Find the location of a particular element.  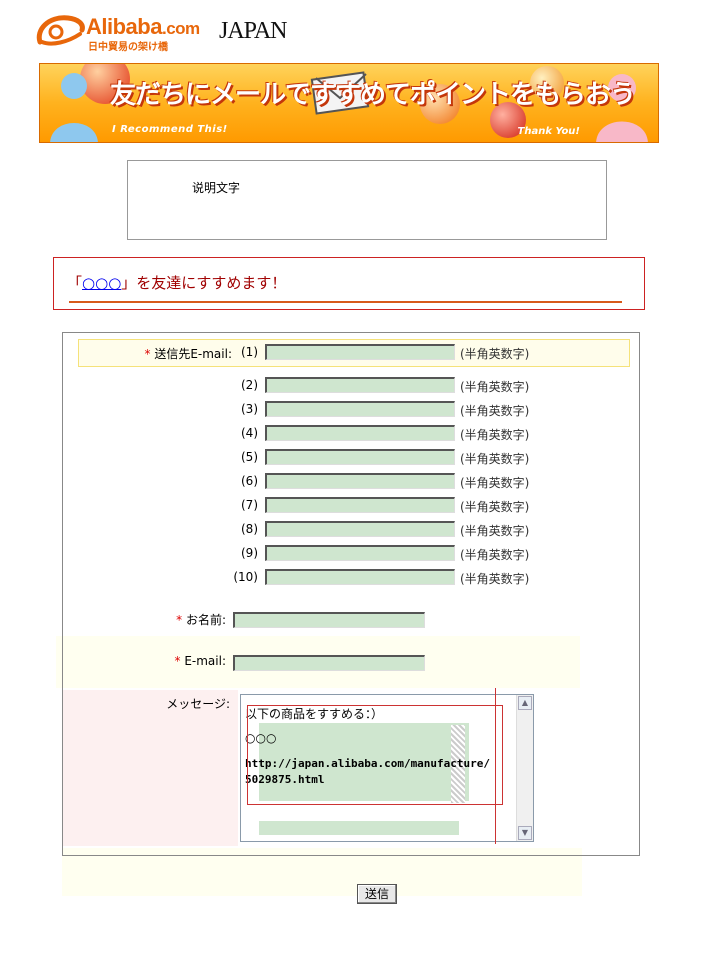

recipient-number: (9) is located at coordinates (249, 553).